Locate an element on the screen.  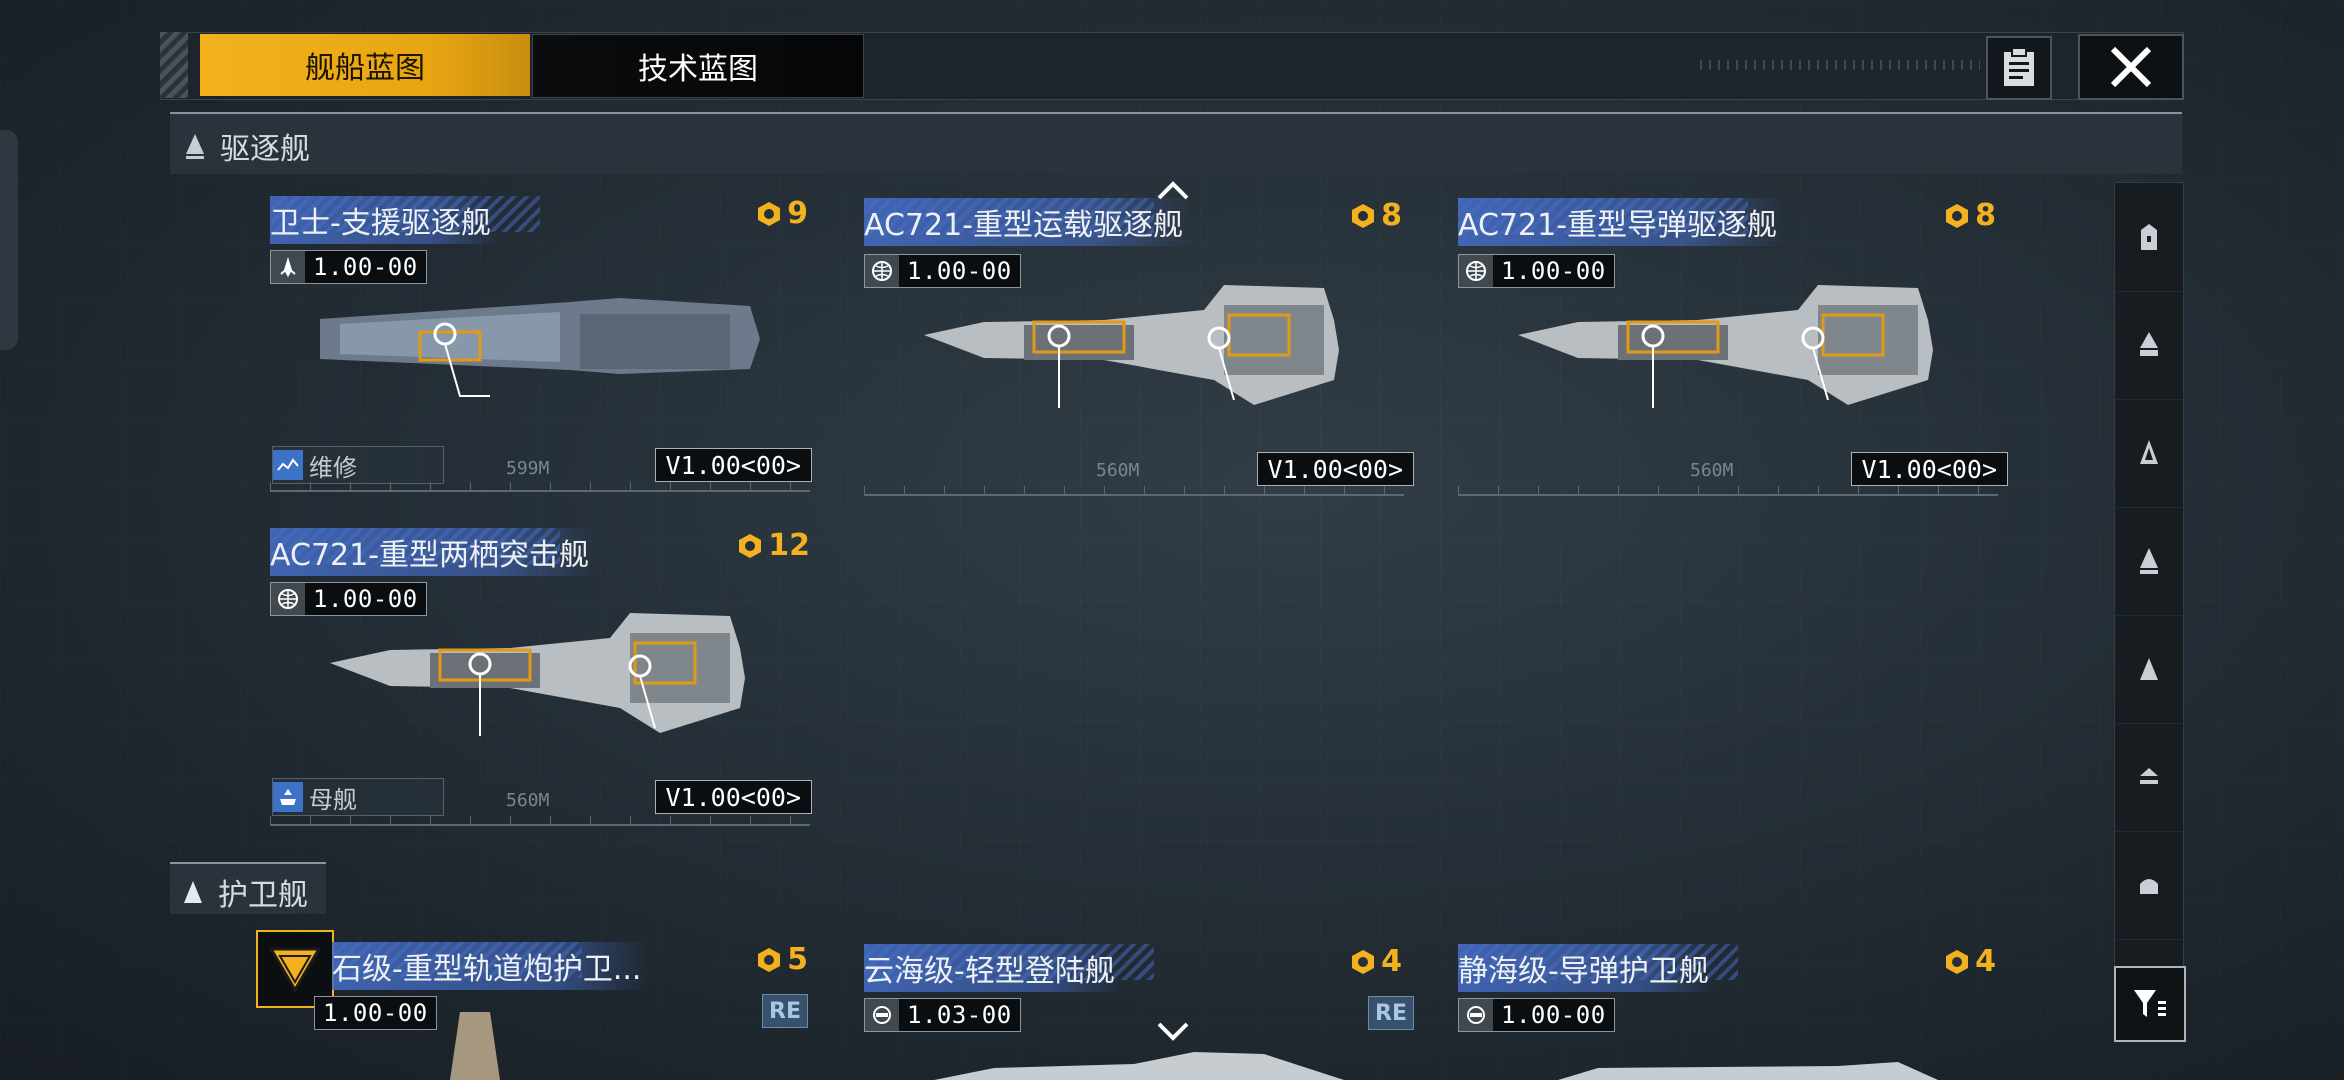
filter-corvette is located at coordinates (2149, 777).